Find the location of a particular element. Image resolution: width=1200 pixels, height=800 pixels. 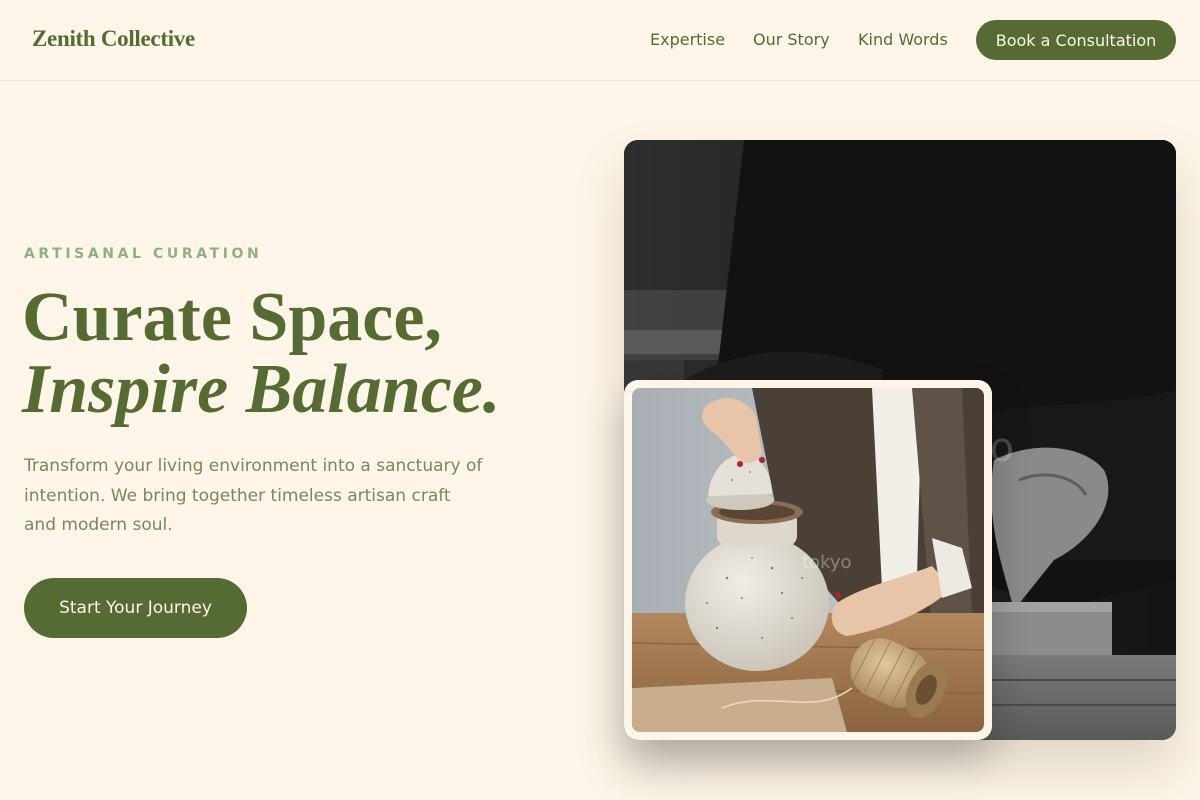

nav-link-our-story: Our Story is located at coordinates (791, 39).